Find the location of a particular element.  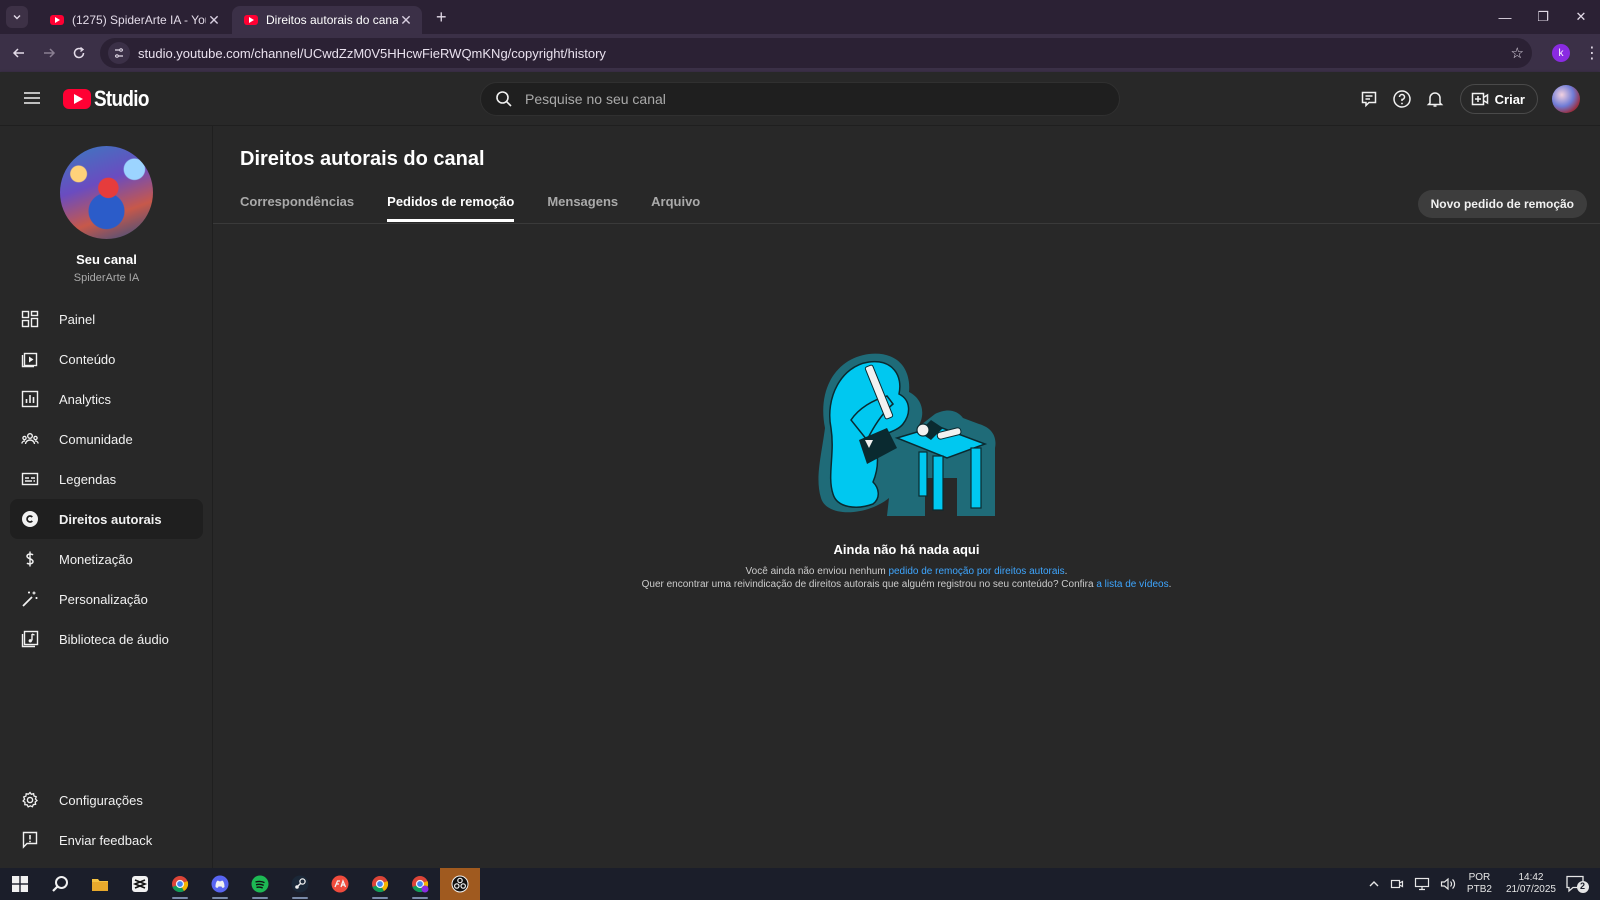

capcut-icon is located at coordinates (140, 884).